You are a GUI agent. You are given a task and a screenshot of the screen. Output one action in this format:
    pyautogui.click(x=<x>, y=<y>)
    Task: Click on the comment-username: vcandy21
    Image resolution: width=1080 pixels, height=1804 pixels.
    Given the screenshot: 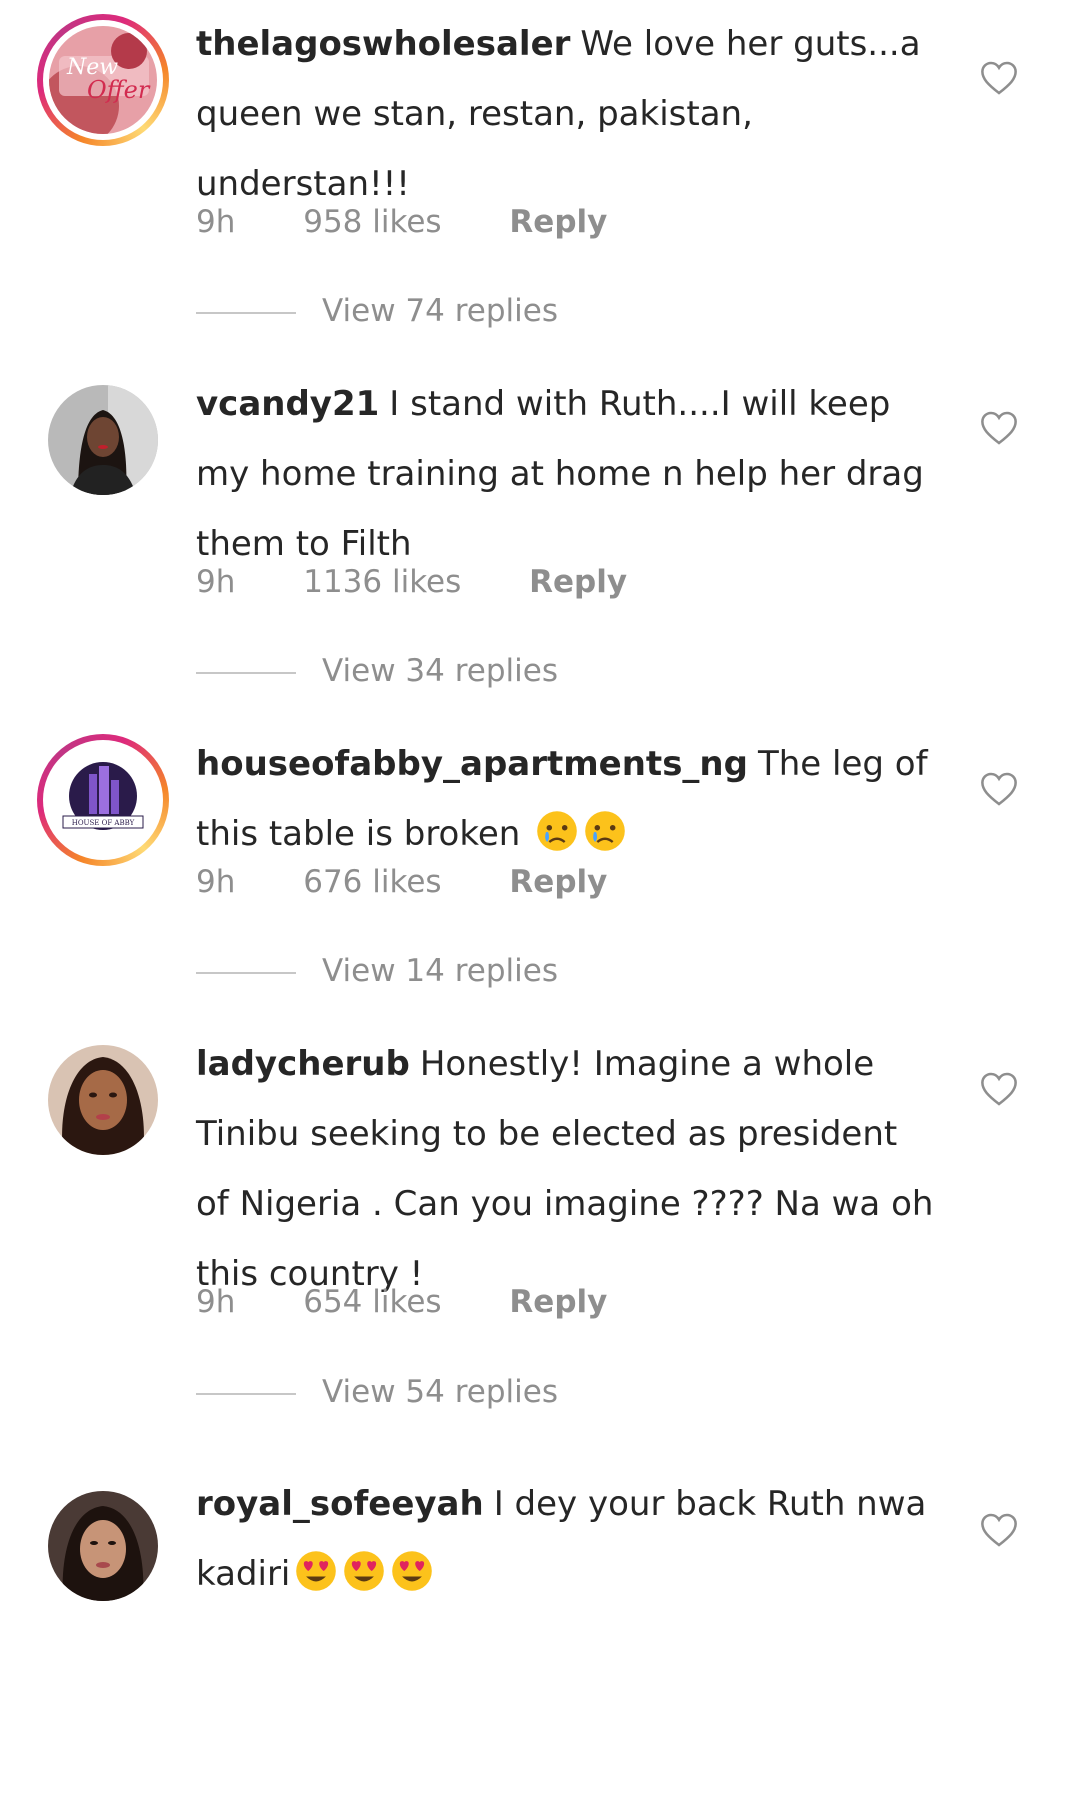 What is the action you would take?
    pyautogui.click(x=287, y=404)
    